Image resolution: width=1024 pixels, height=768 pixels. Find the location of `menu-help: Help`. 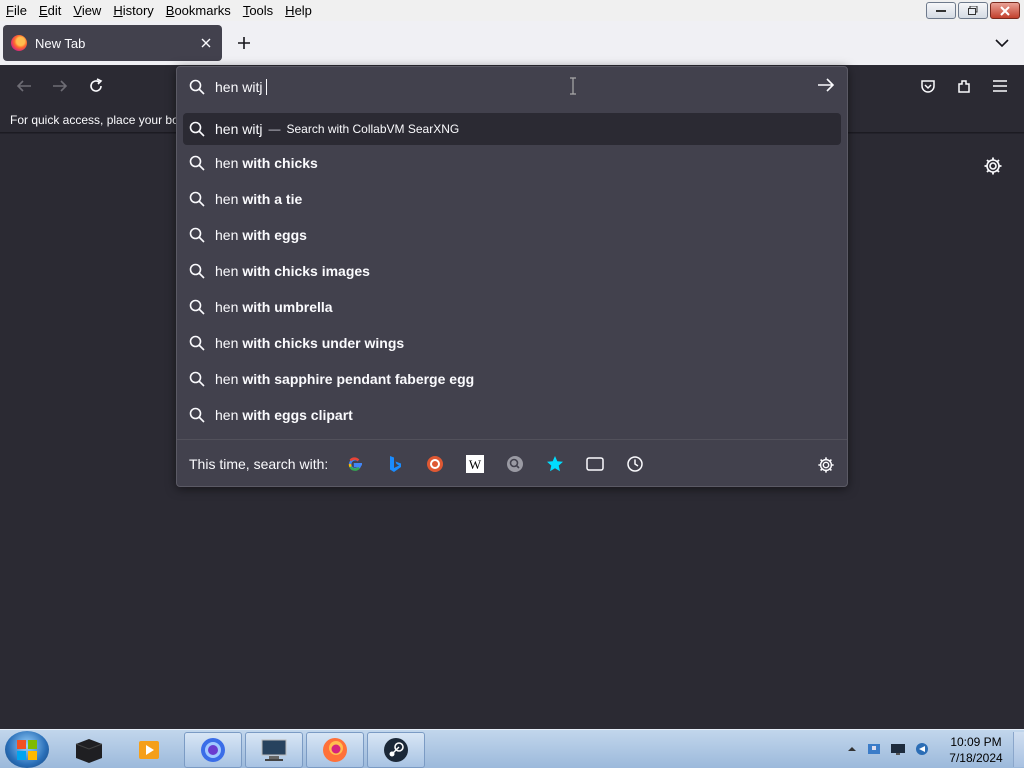

menu-help: Help is located at coordinates (298, 11).